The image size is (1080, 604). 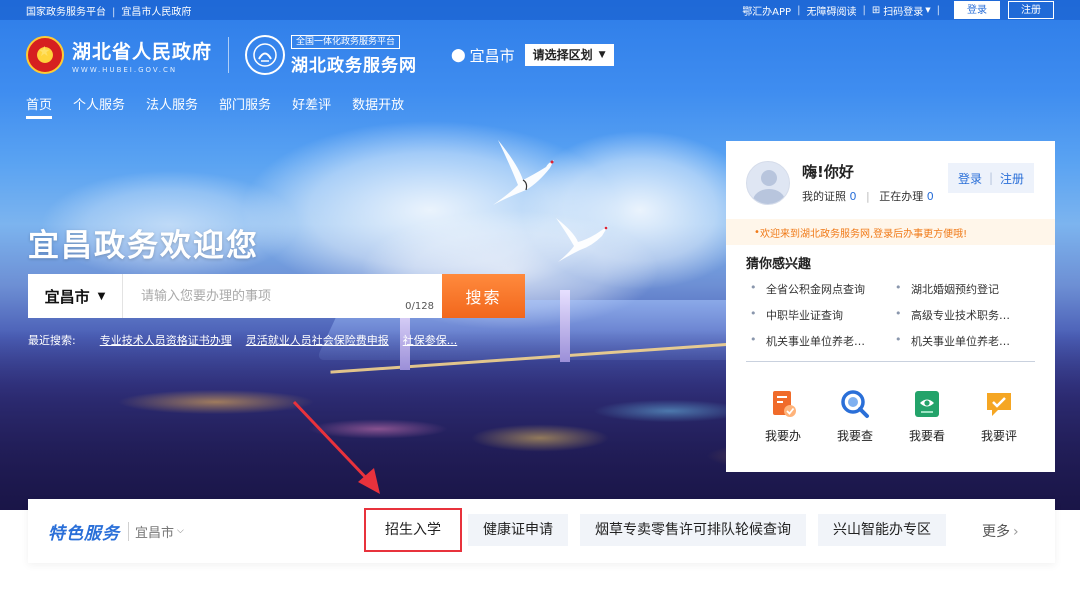 What do you see at coordinates (927, 404) in the screenshot?
I see `view-eye-icon` at bounding box center [927, 404].